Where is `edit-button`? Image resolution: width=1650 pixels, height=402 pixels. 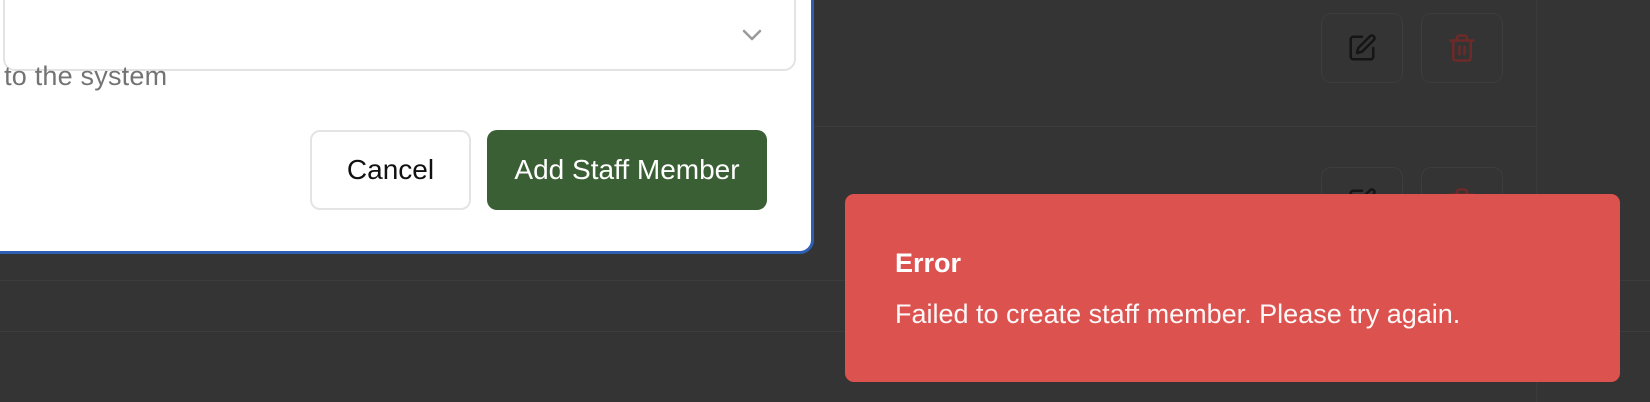 edit-button is located at coordinates (1362, 48).